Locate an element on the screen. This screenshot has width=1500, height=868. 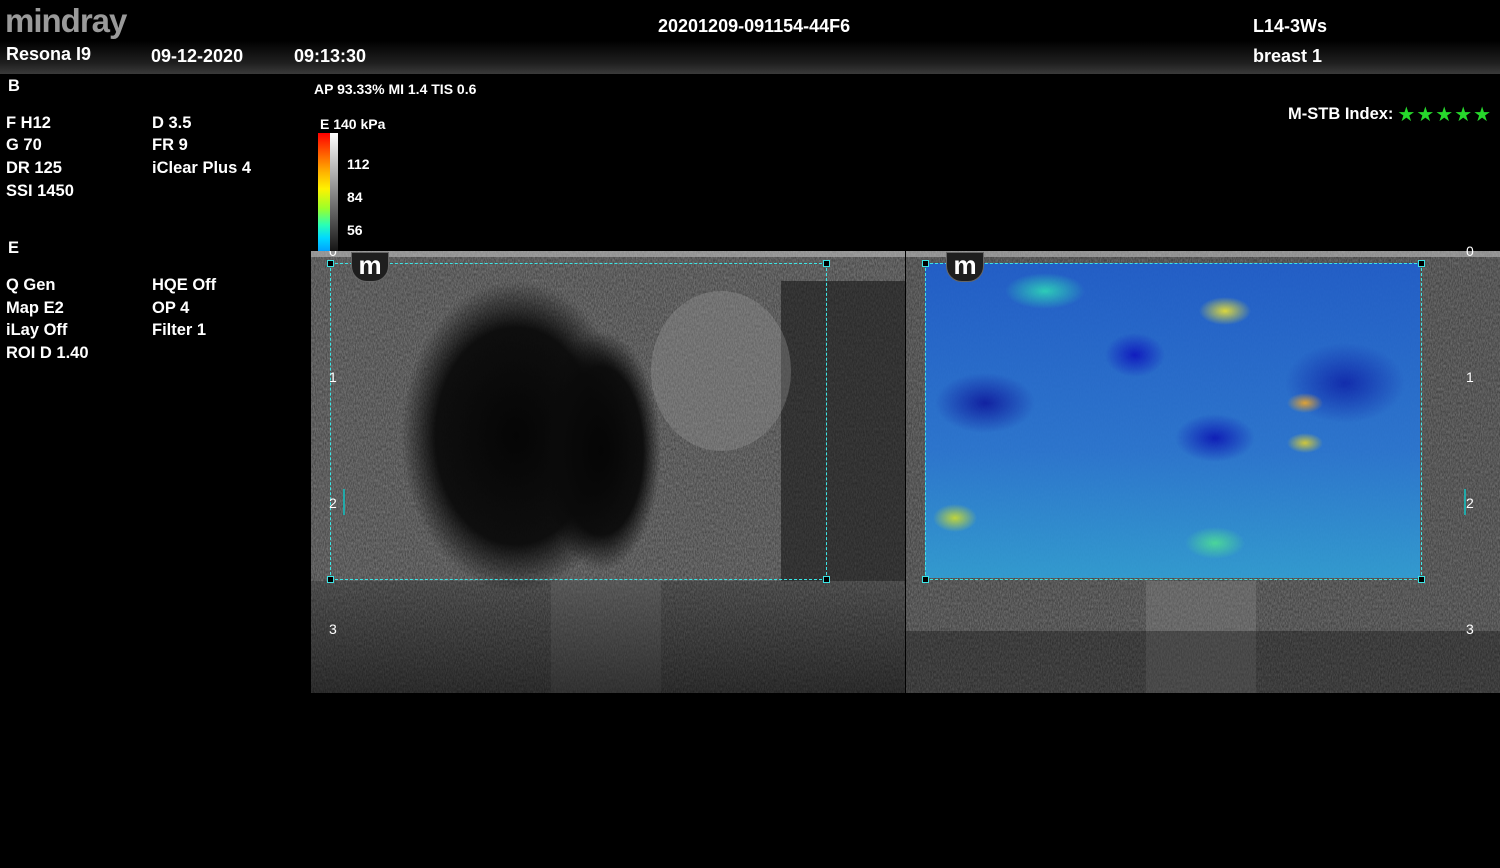
colorbar-tick: 56 is located at coordinates (355, 230).